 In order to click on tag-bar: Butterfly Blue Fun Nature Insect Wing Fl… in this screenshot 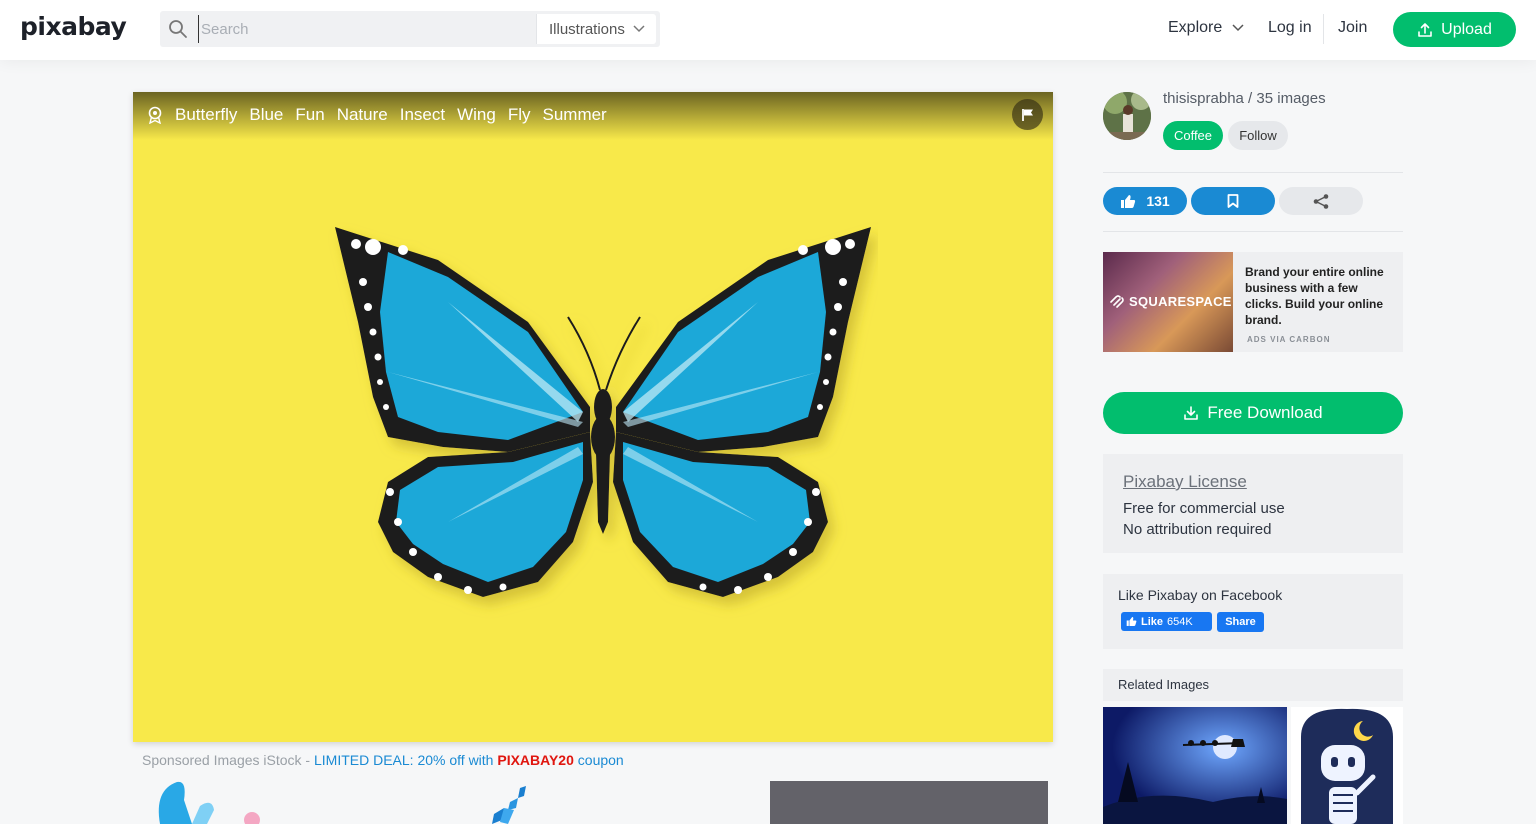, I will do `click(593, 116)`.